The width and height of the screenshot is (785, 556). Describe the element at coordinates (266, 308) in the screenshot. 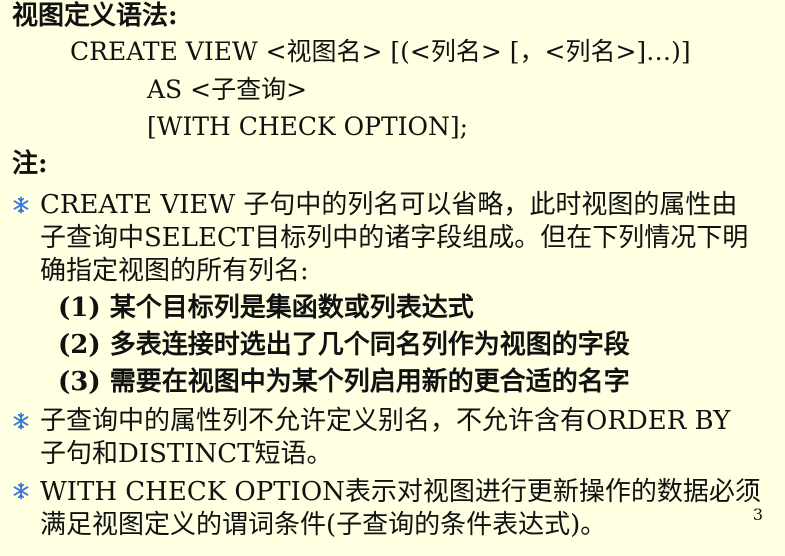

I see `sub-item-1: (1) 某个目标列是集函数或列表达式` at that location.